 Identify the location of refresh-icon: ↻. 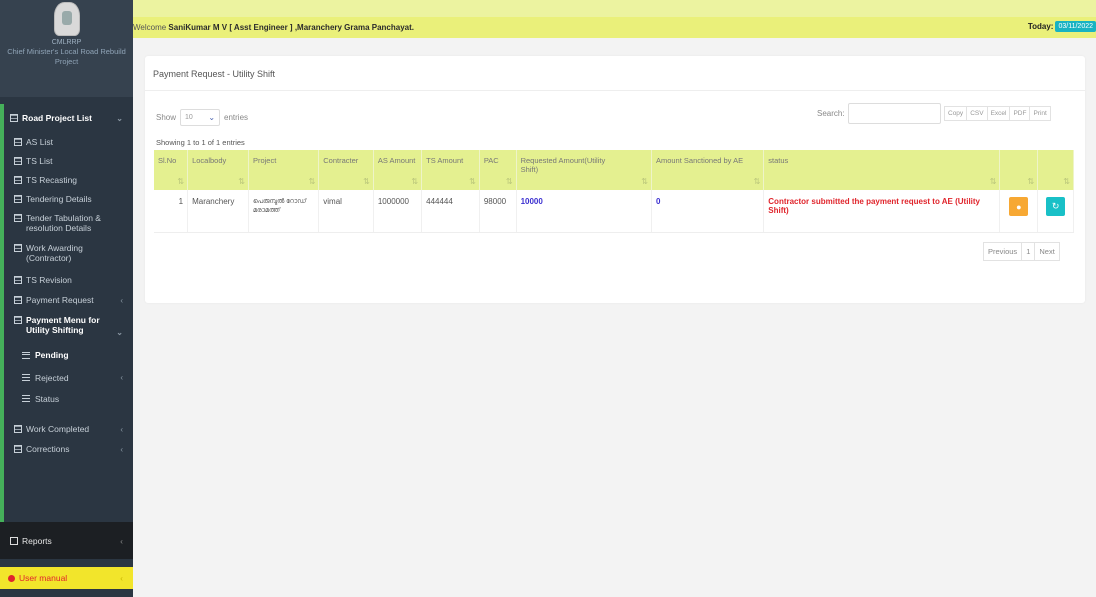
(1055, 206).